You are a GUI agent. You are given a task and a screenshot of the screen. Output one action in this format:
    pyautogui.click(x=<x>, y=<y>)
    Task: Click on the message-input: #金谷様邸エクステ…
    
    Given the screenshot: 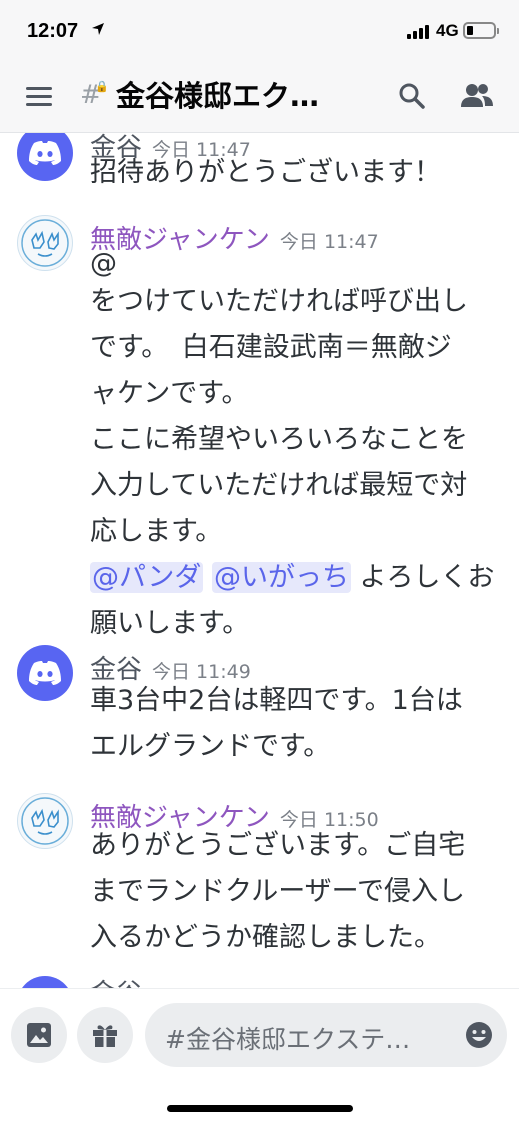 What is the action you would take?
    pyautogui.click(x=326, y=1035)
    